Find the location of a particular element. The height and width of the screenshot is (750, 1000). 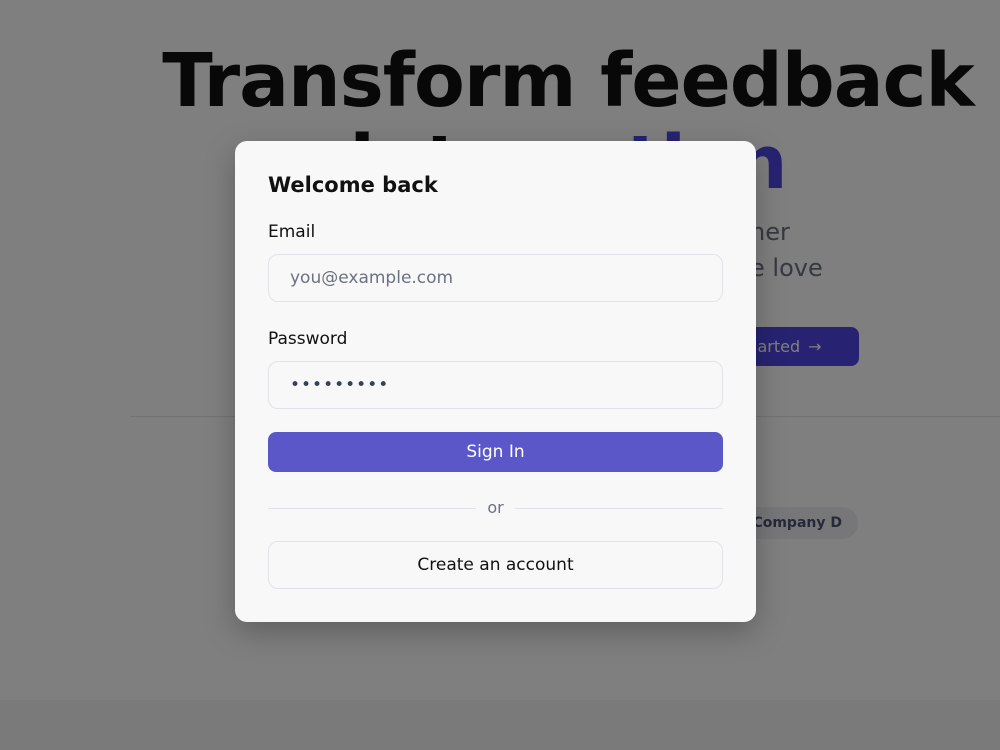

create-account-button: Create an account is located at coordinates (495, 565).